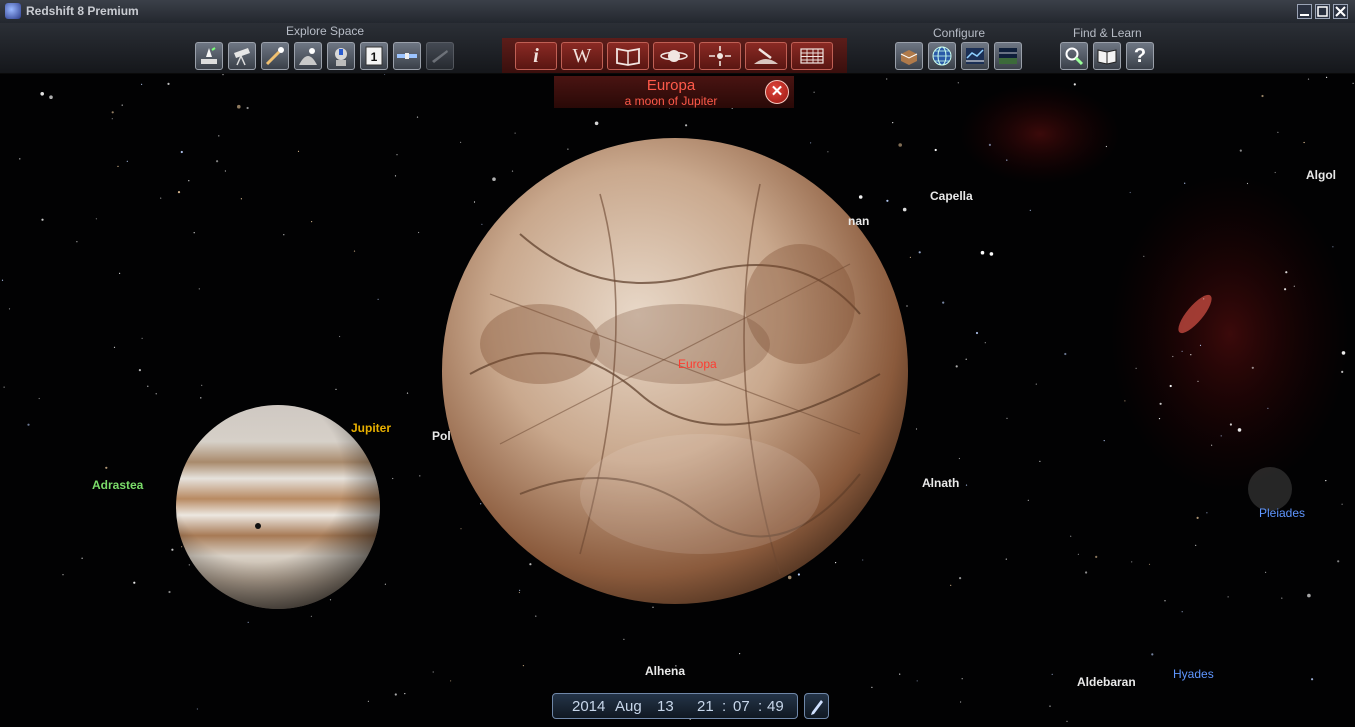 The height and width of the screenshot is (727, 1355). What do you see at coordinates (1107, 33) in the screenshot?
I see `find-learn-label: Find & Learn` at bounding box center [1107, 33].